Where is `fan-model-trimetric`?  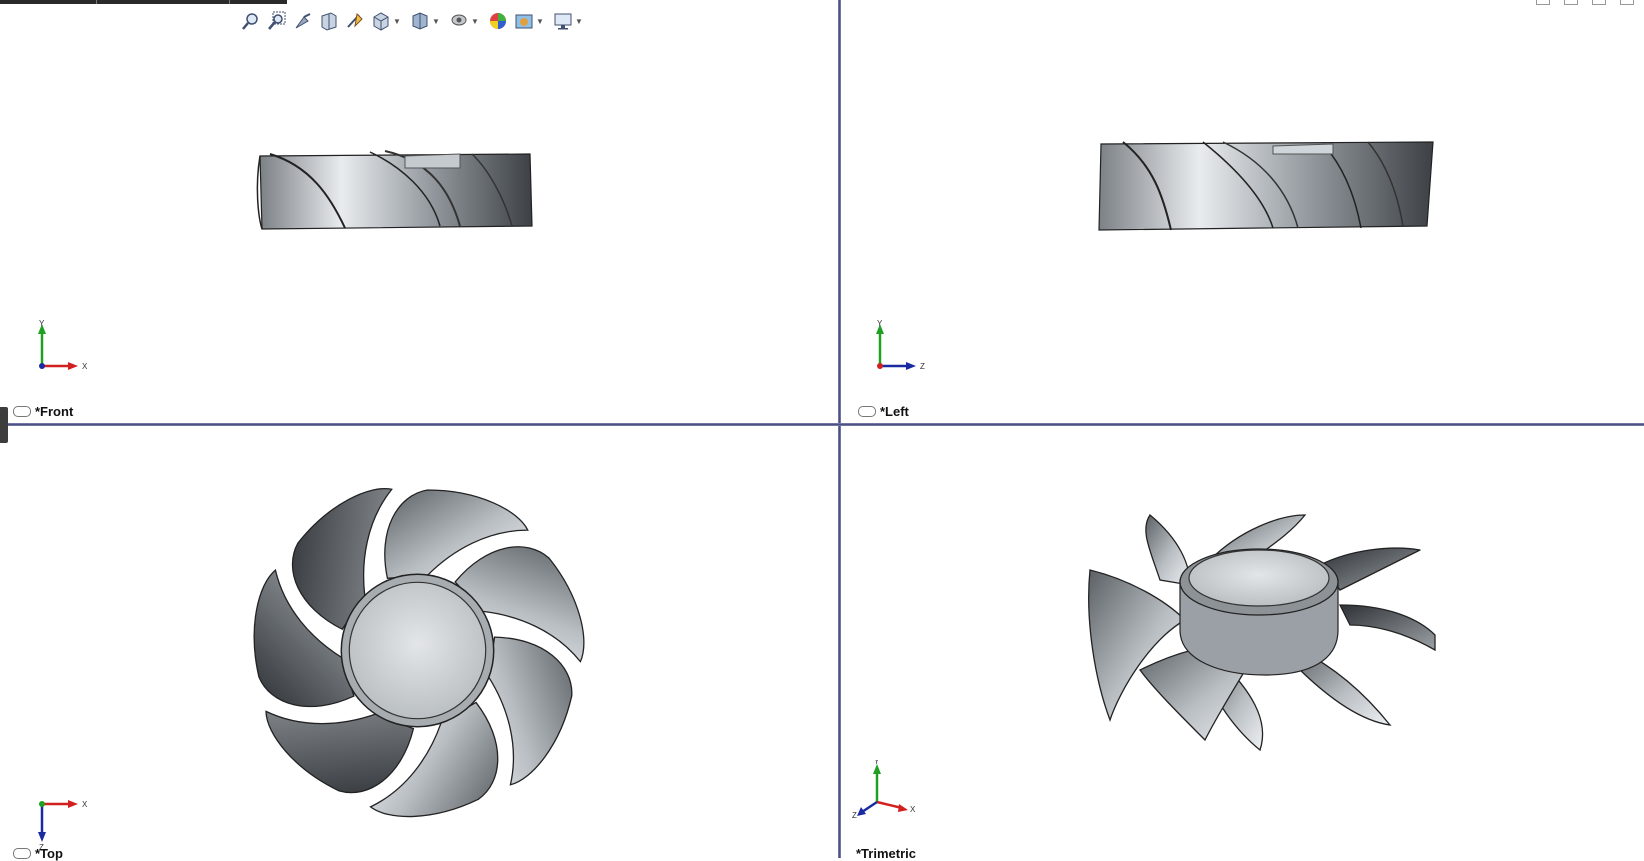
fan-model-trimetric is located at coordinates (1260, 650).